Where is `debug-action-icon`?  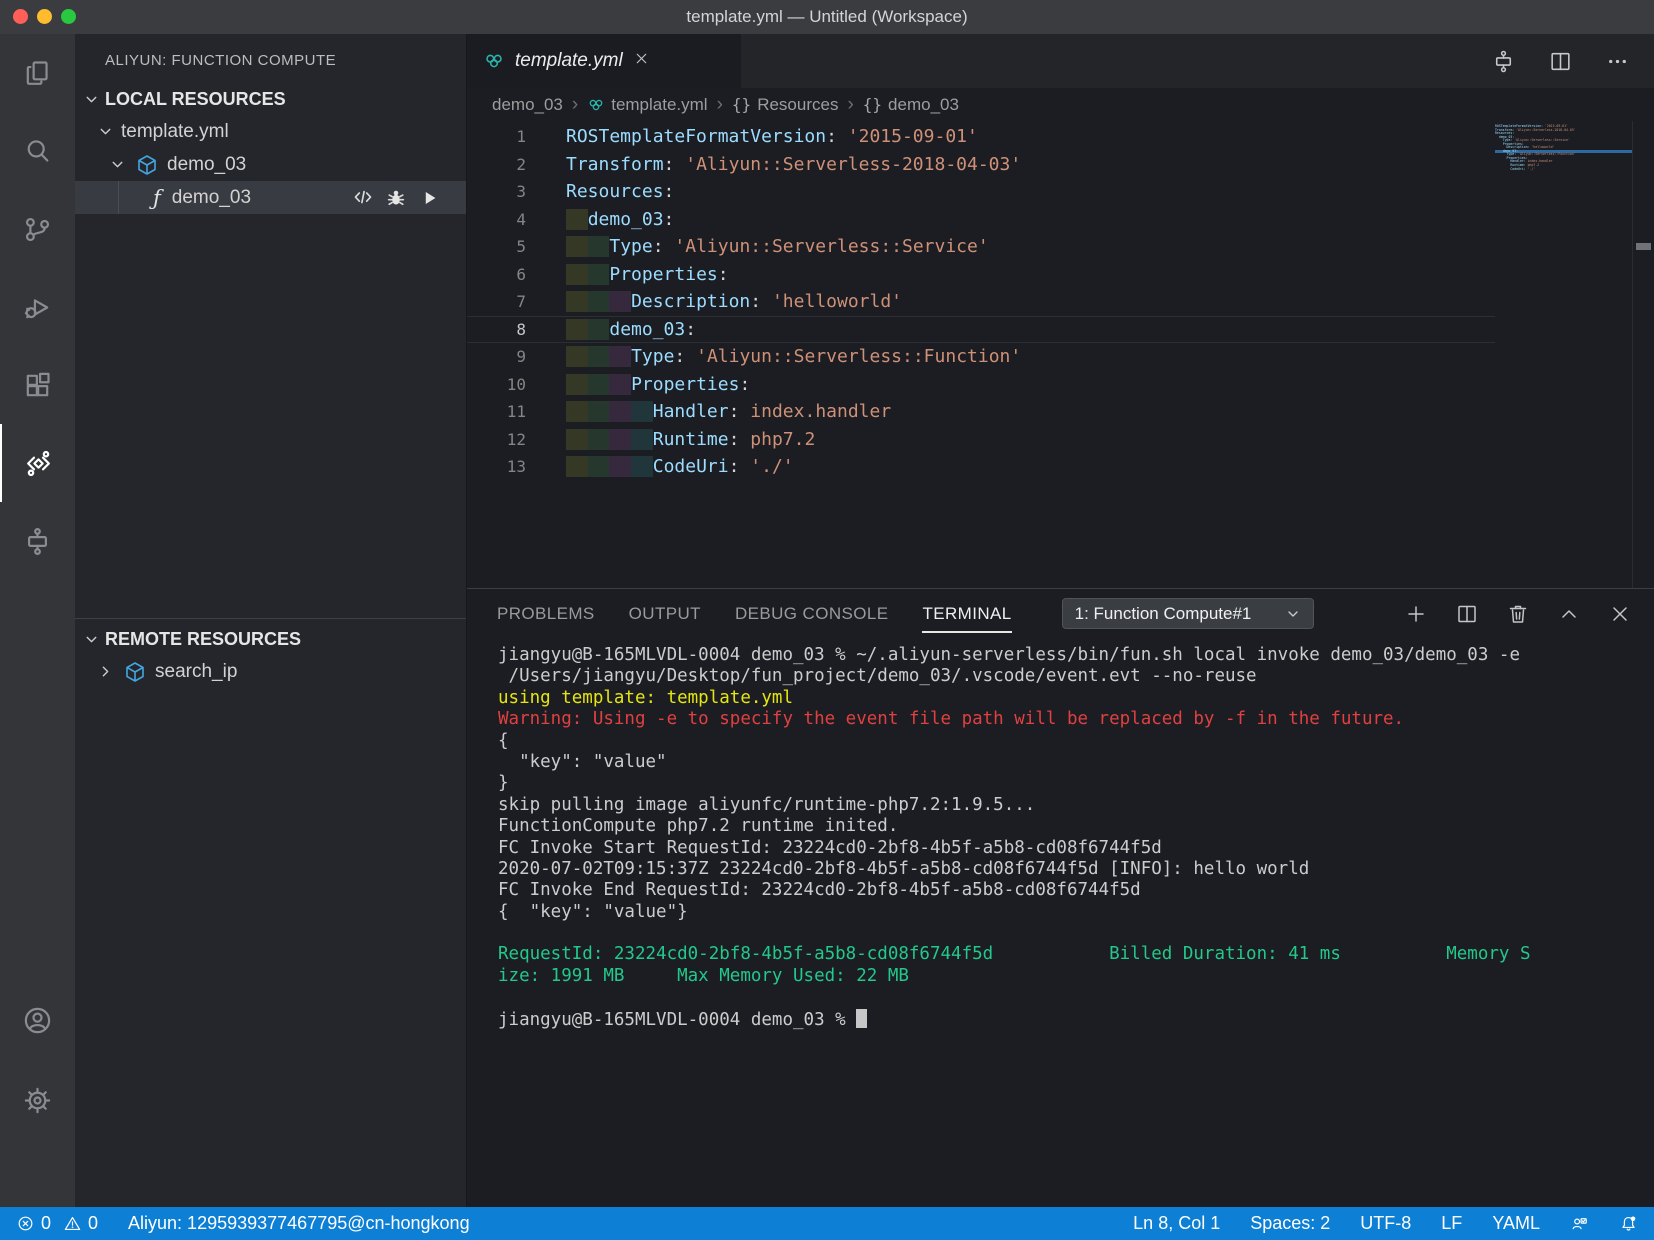 debug-action-icon is located at coordinates (396, 198).